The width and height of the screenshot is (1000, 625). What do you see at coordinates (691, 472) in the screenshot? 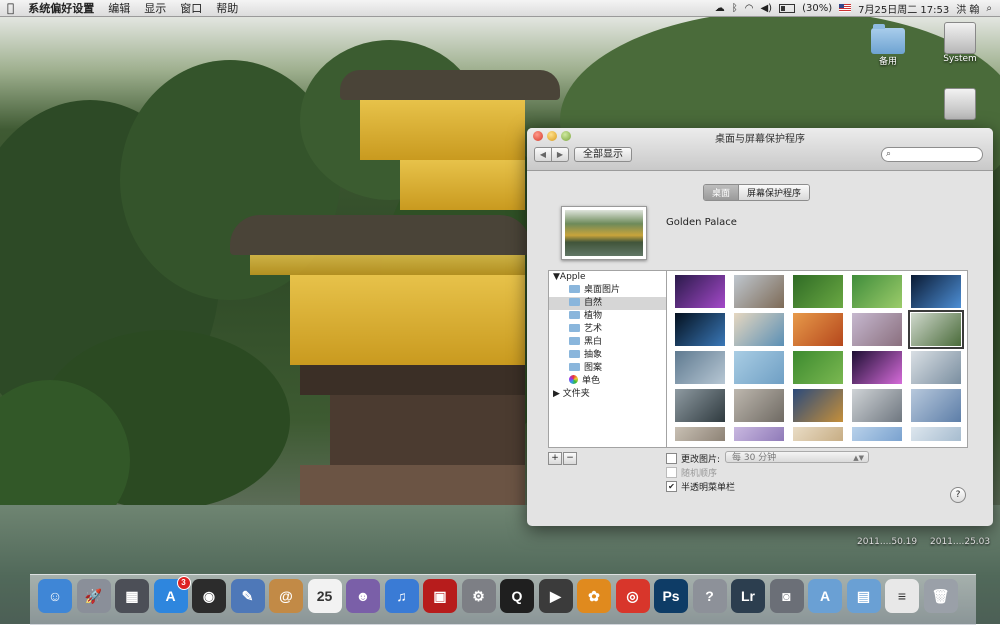
I see `random-order-option: 随机顺序` at bounding box center [691, 472].